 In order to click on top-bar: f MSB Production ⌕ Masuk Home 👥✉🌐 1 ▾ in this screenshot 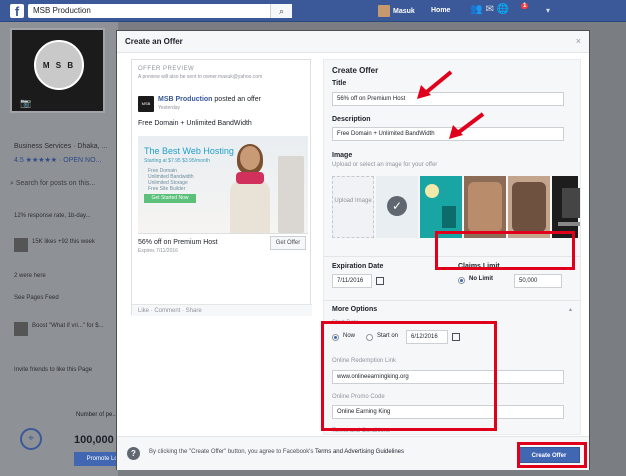, I will do `click(313, 11)`.